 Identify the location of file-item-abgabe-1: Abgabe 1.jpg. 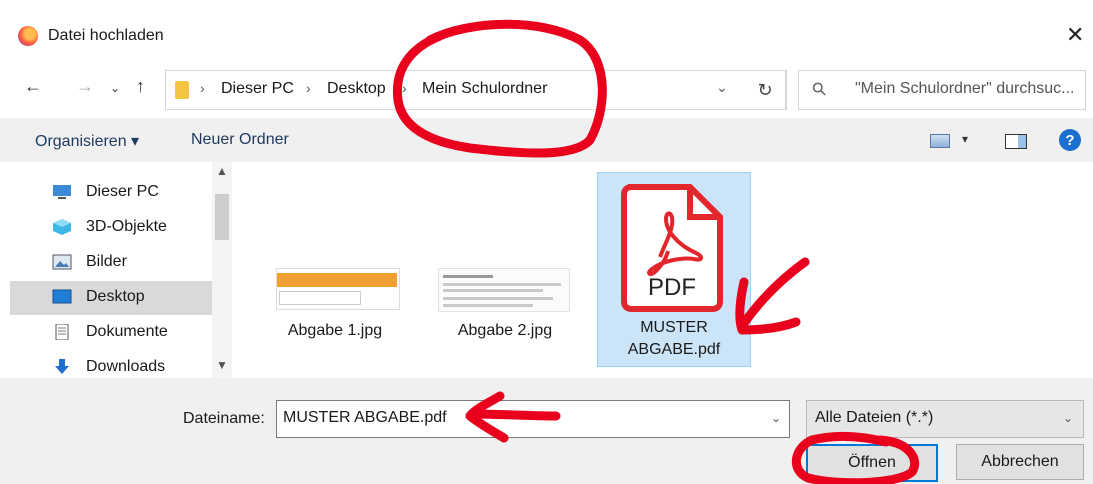
(335, 270).